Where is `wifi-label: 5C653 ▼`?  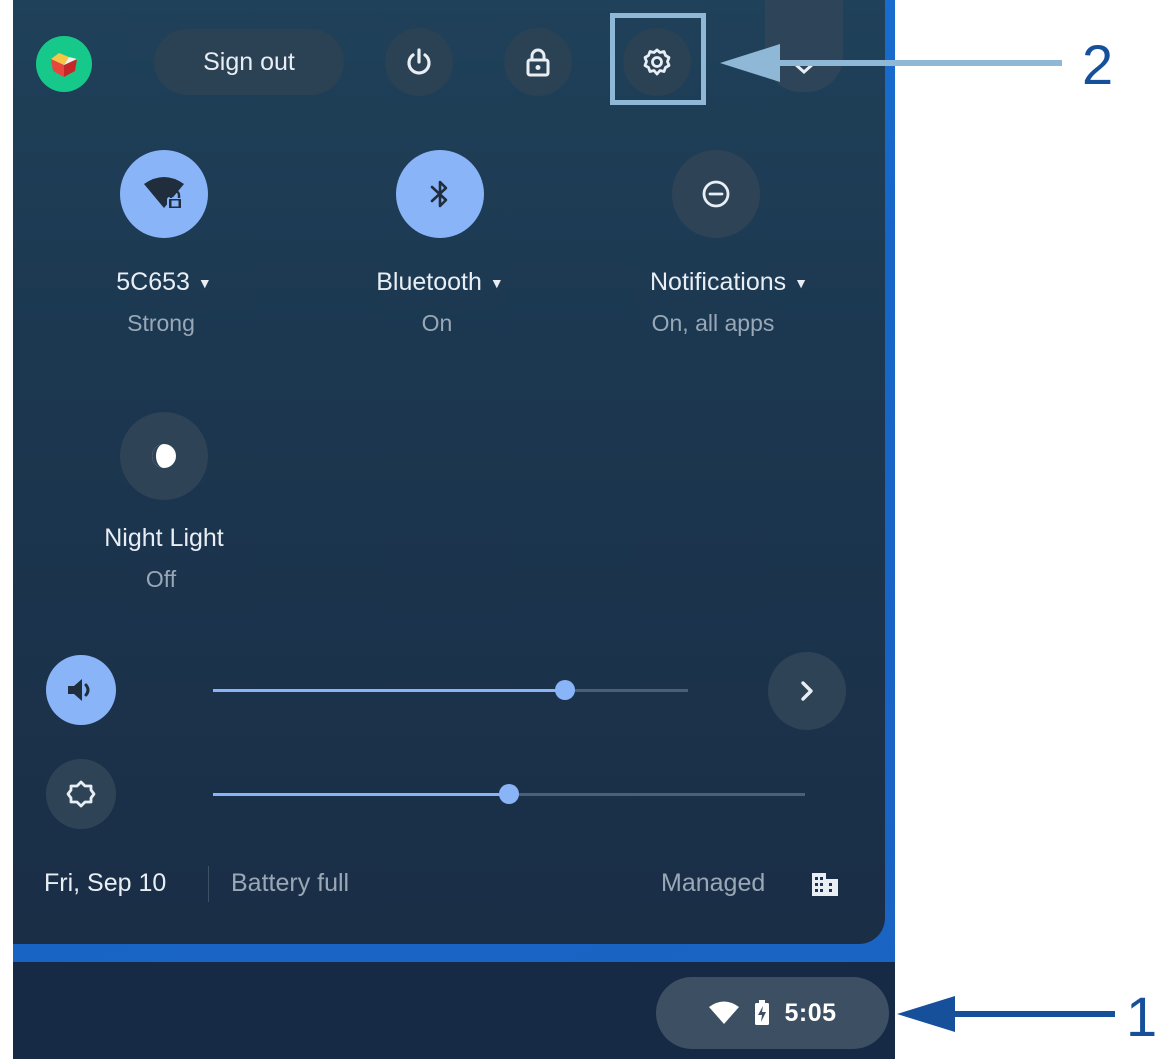
wifi-label: 5C653 ▼ is located at coordinates (164, 282).